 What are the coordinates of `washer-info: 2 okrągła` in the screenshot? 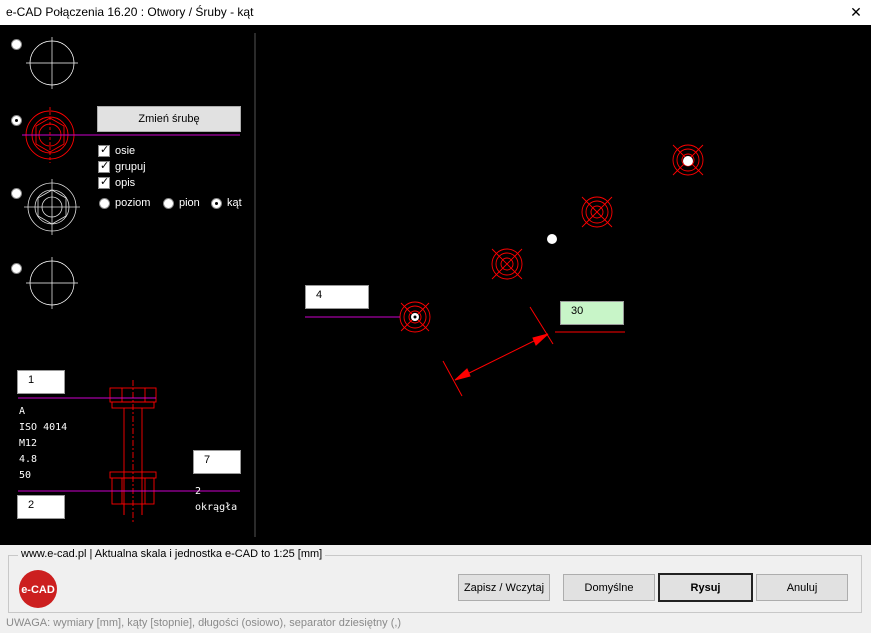 It's located at (216, 499).